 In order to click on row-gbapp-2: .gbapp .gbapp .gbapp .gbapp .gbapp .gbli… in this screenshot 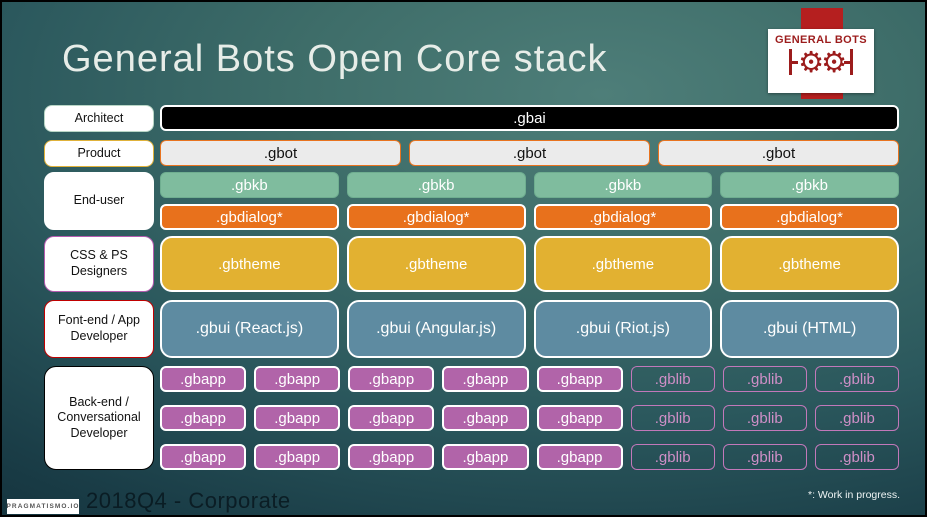, I will do `click(529, 418)`.